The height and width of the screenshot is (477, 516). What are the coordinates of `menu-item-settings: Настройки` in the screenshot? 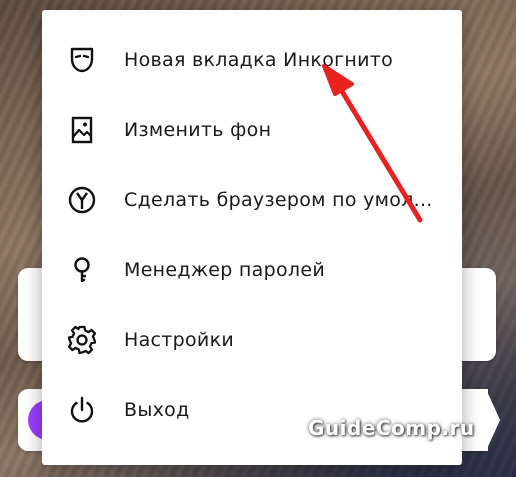 It's located at (252, 340).